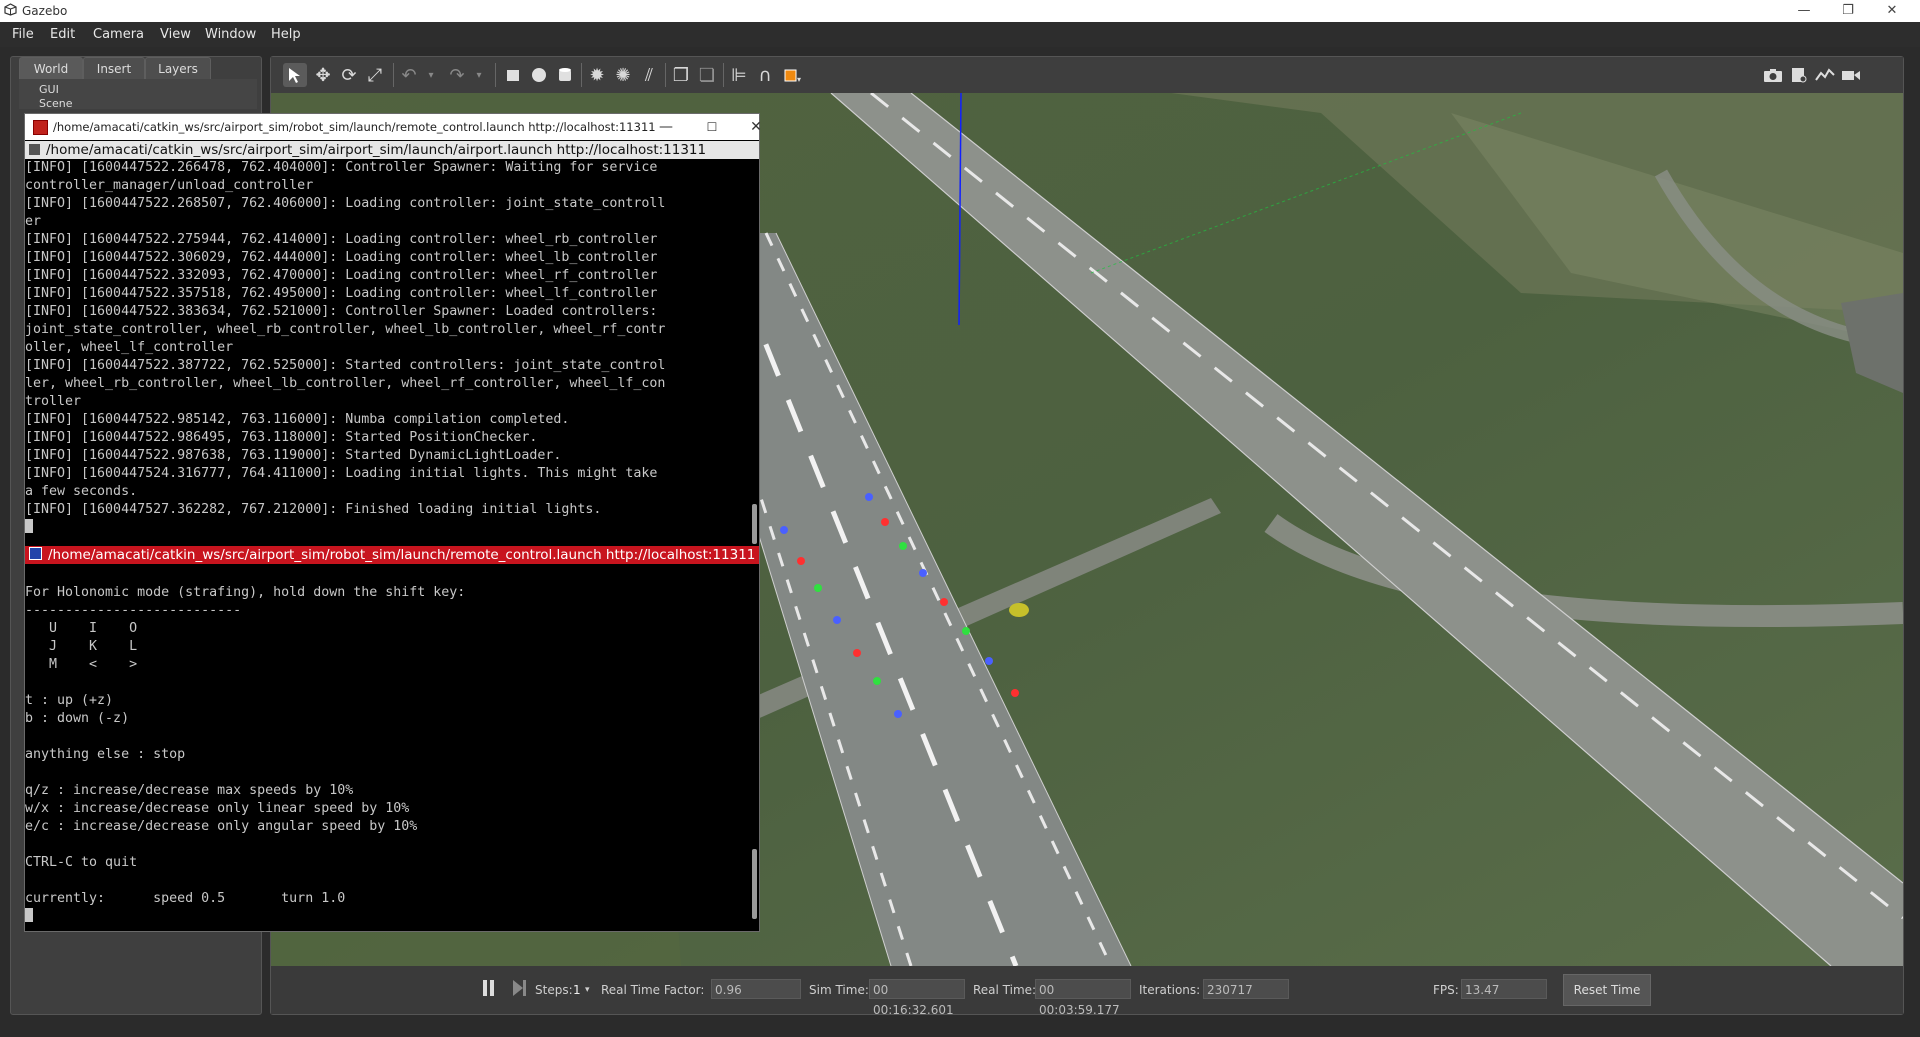 This screenshot has width=1920, height=1037. Describe the element at coordinates (1804, 11) in the screenshot. I see `minimize-icon: —` at that location.